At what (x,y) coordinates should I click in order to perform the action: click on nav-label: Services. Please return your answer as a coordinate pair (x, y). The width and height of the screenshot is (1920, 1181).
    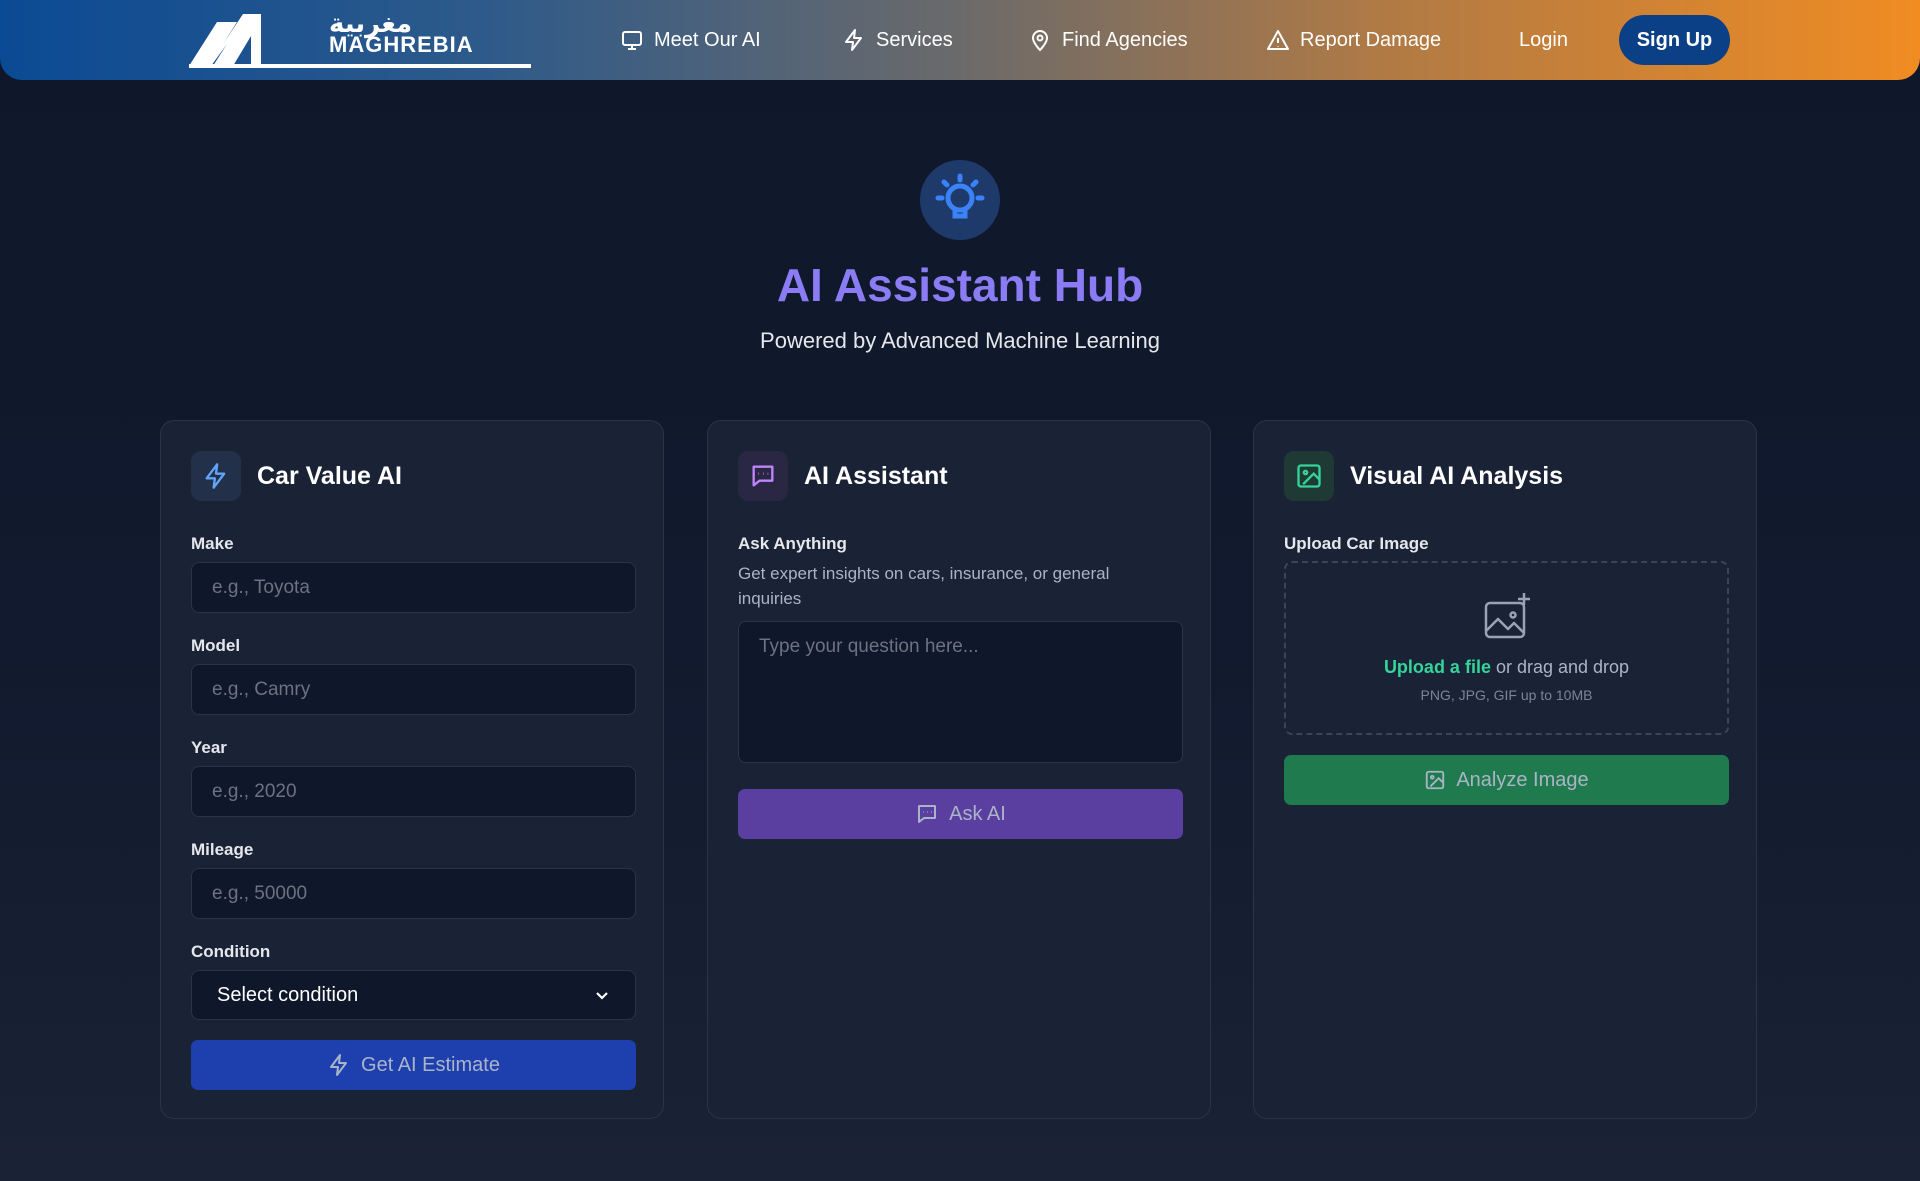
    Looking at the image, I should click on (914, 39).